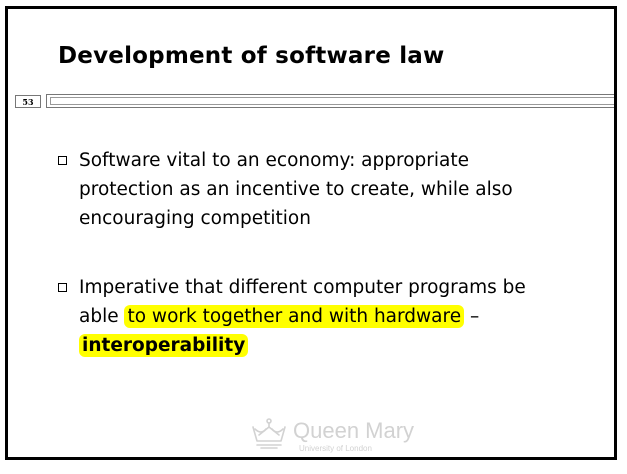  What do you see at coordinates (164, 345) in the screenshot?
I see `highlighted-term: interoperability` at bounding box center [164, 345].